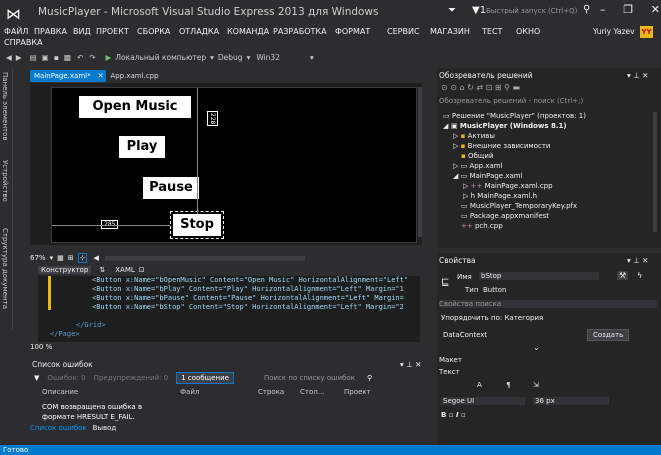 The width and height of the screenshot is (661, 455). Describe the element at coordinates (603, 9) in the screenshot. I see `minimize-icon: –` at that location.